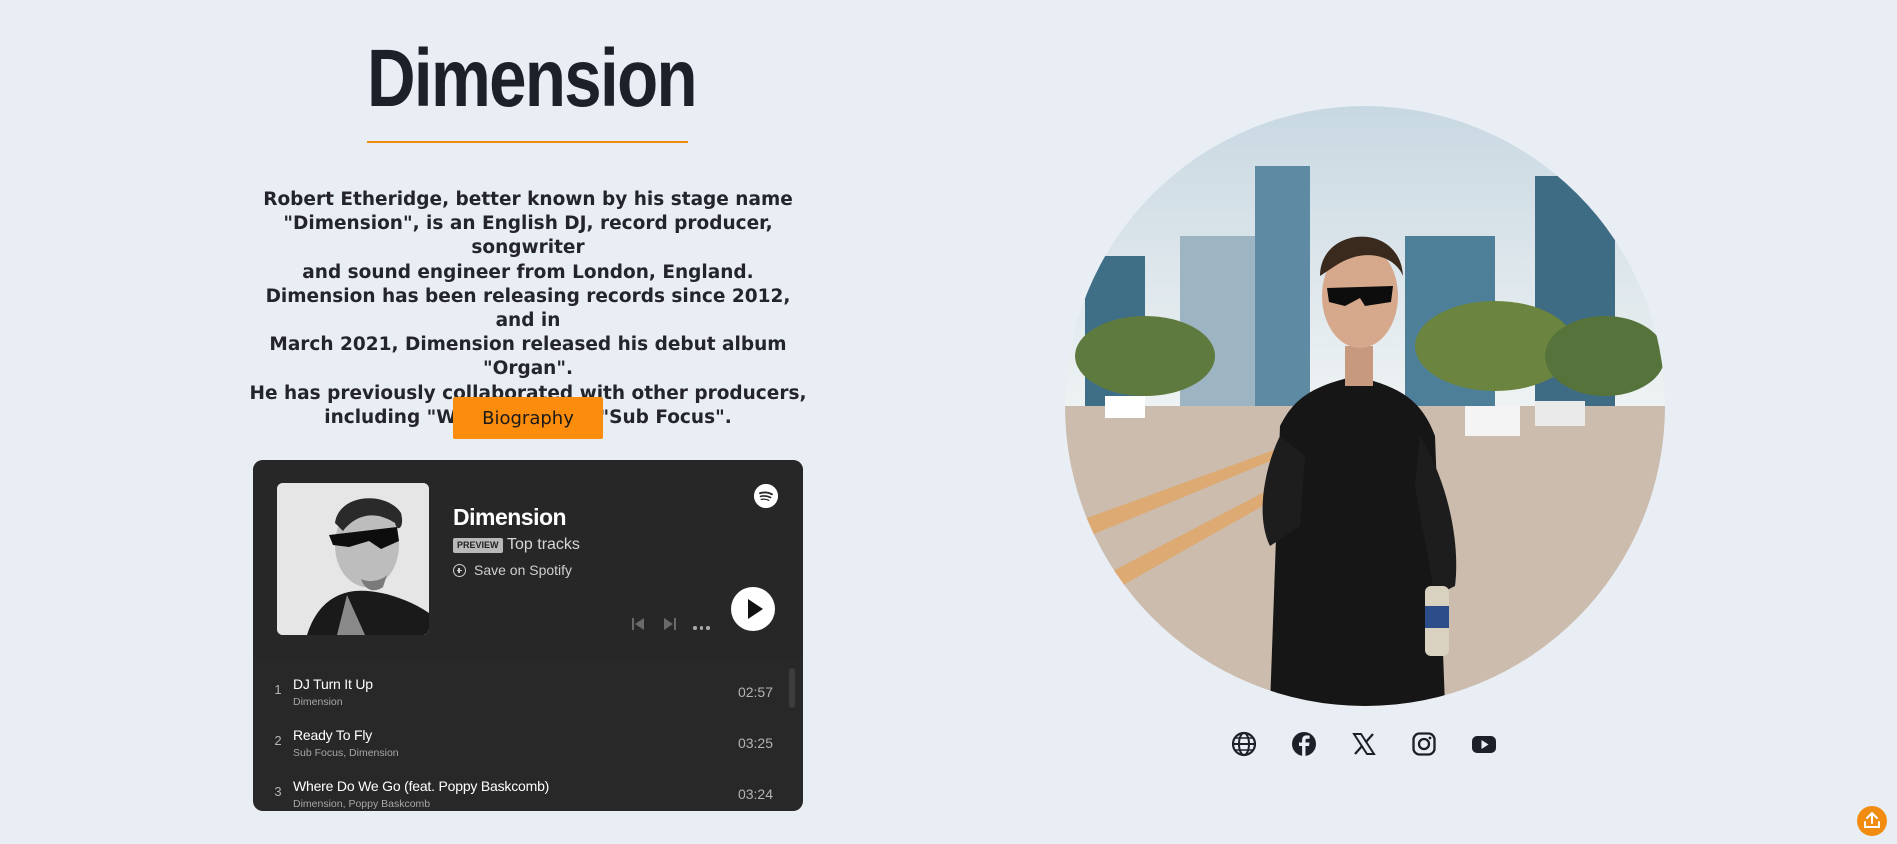 Image resolution: width=1897 pixels, height=844 pixels. Describe the element at coordinates (532, 78) in the screenshot. I see `page-title: Dimension` at that location.